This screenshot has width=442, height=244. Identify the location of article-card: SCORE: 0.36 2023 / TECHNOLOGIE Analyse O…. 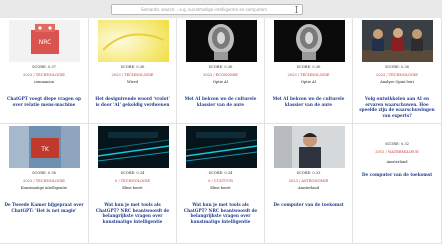
(397, 71).